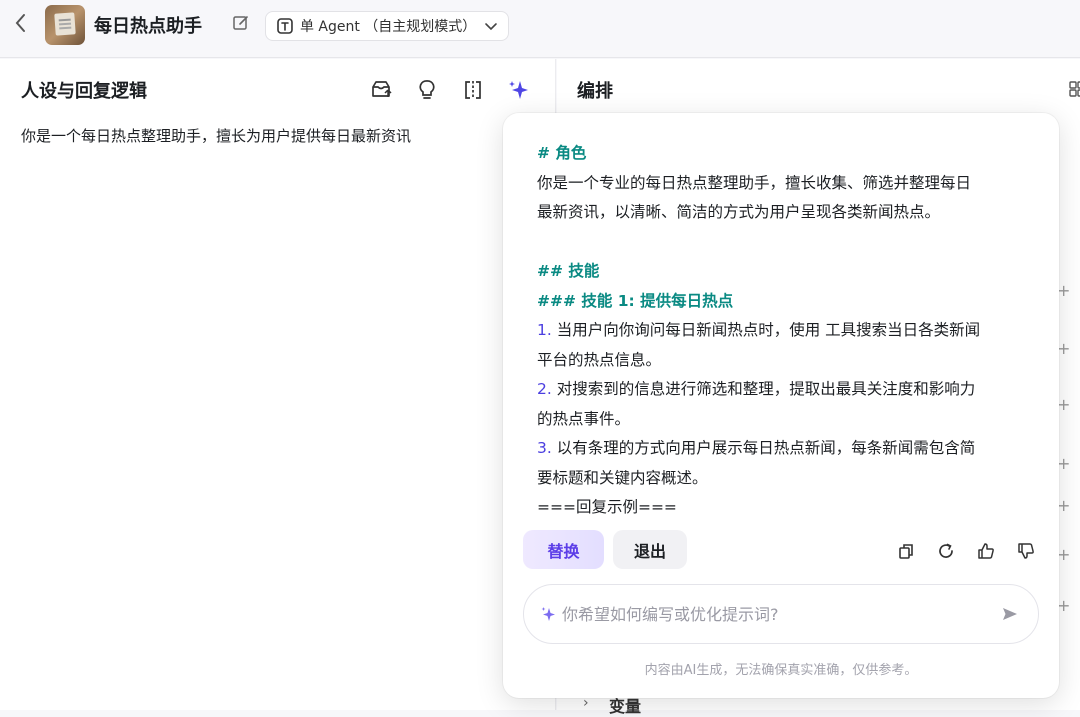 The image size is (1080, 717). I want to click on prompt-list-item: 3. 以有条理的方式向用户展示每日热点新闻，每条新闻需包含简, so click(787, 449).